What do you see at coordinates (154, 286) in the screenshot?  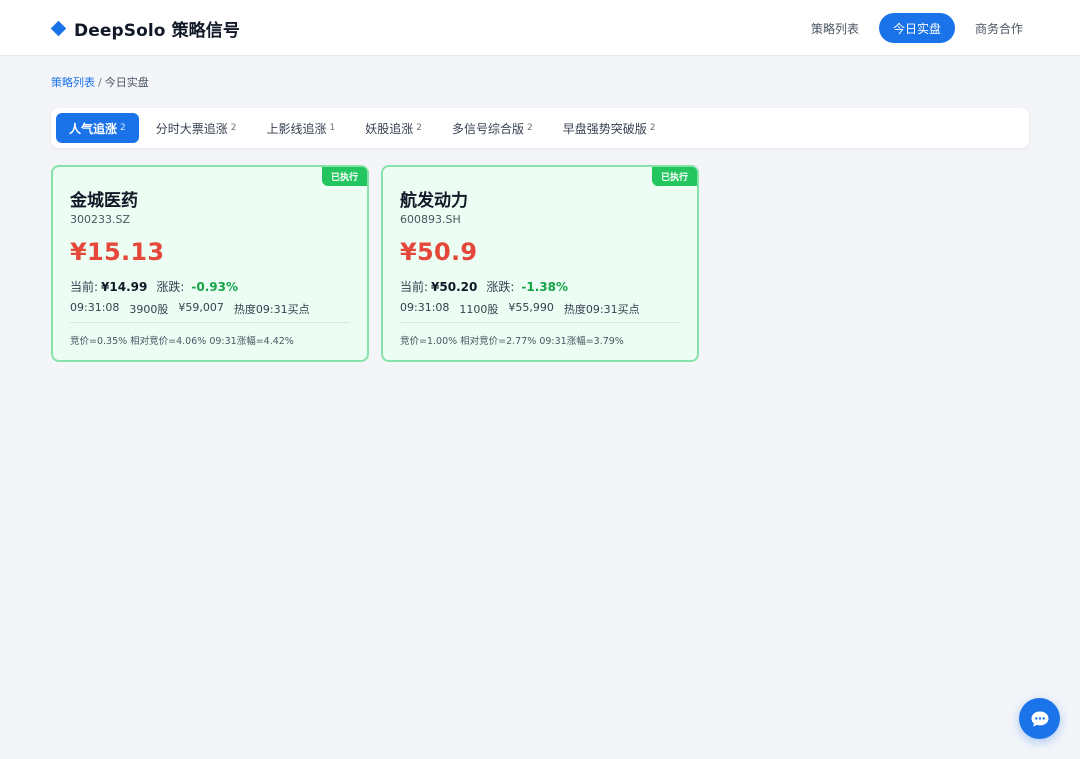 I see `price-row: 当前: ¥14.99 涨跌: -0.93%` at bounding box center [154, 286].